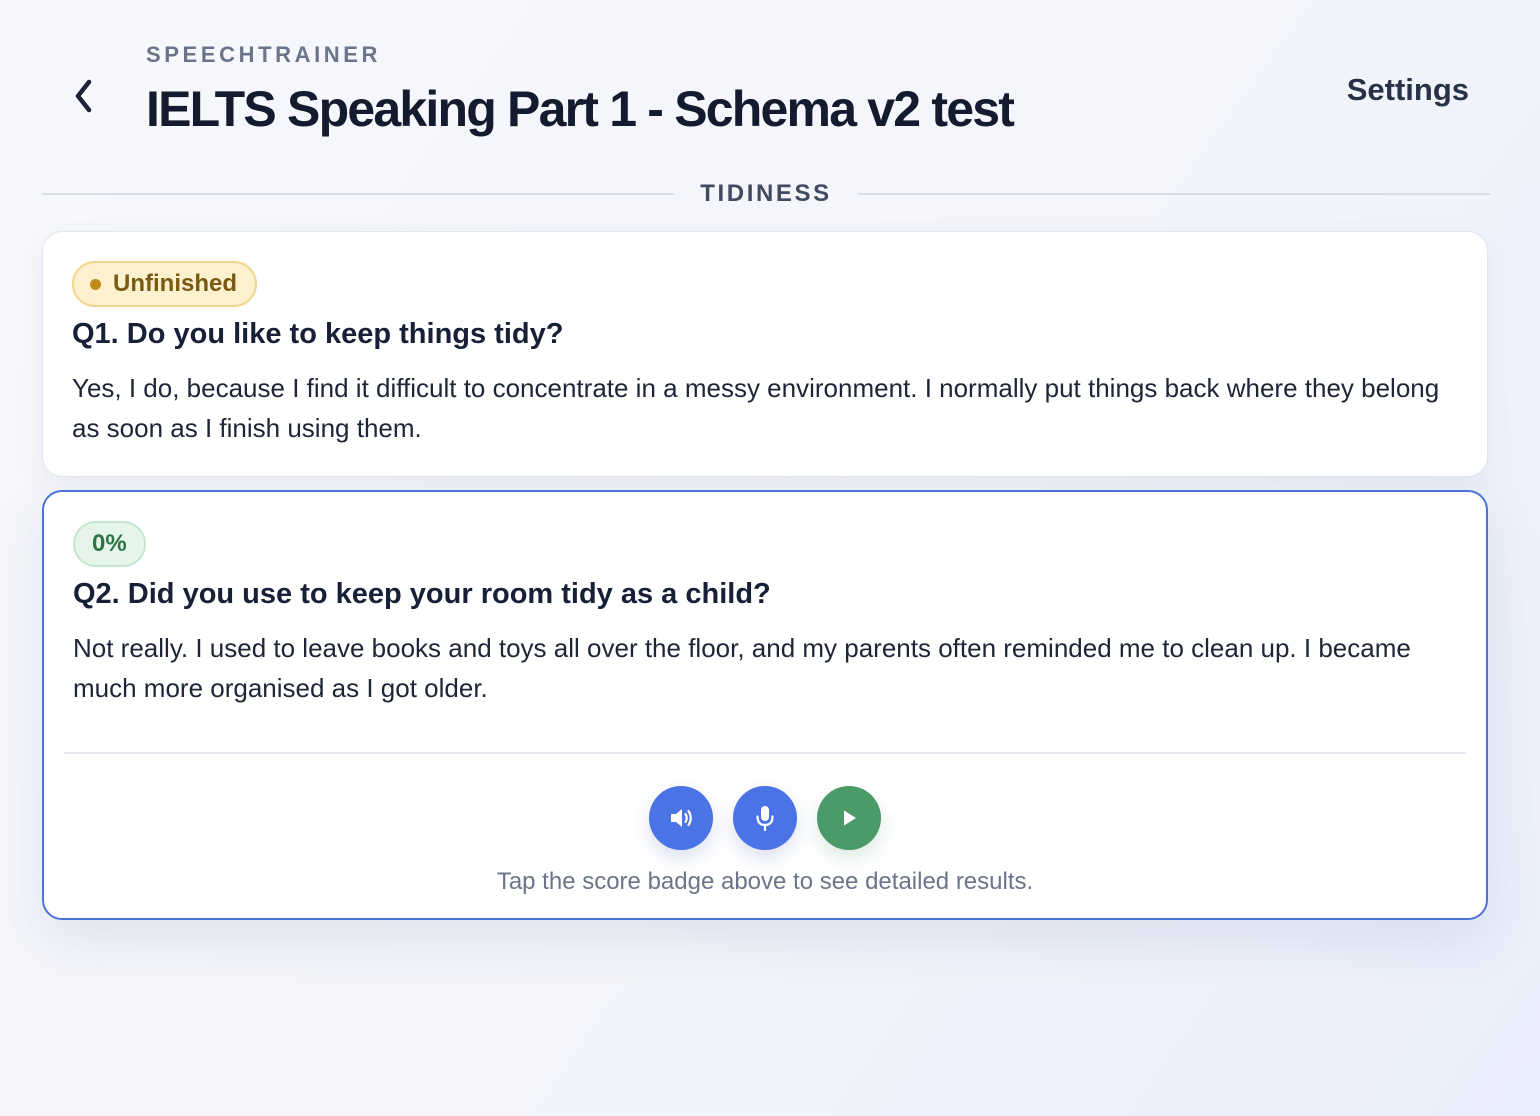 This screenshot has height=1116, width=1540. I want to click on microphone-icon, so click(765, 819).